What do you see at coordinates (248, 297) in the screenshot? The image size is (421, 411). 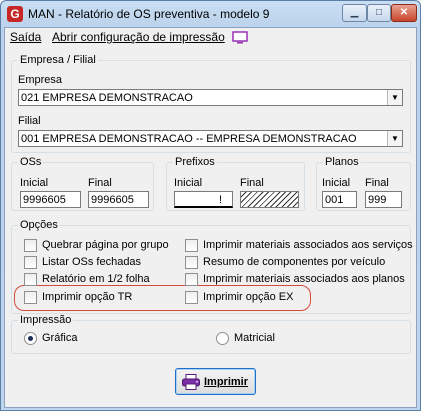 I see `checkbox-label: Imprimir opção EX` at bounding box center [248, 297].